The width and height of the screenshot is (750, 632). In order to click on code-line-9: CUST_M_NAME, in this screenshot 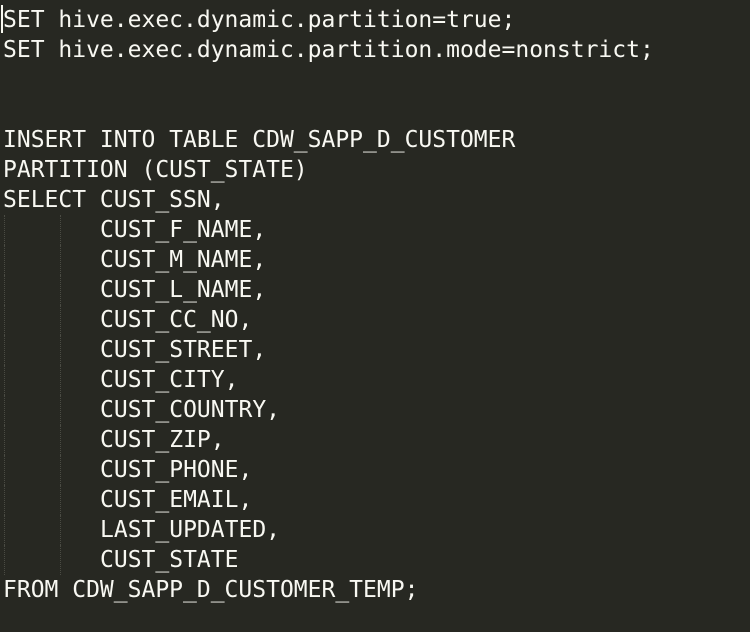, I will do `click(376, 260)`.